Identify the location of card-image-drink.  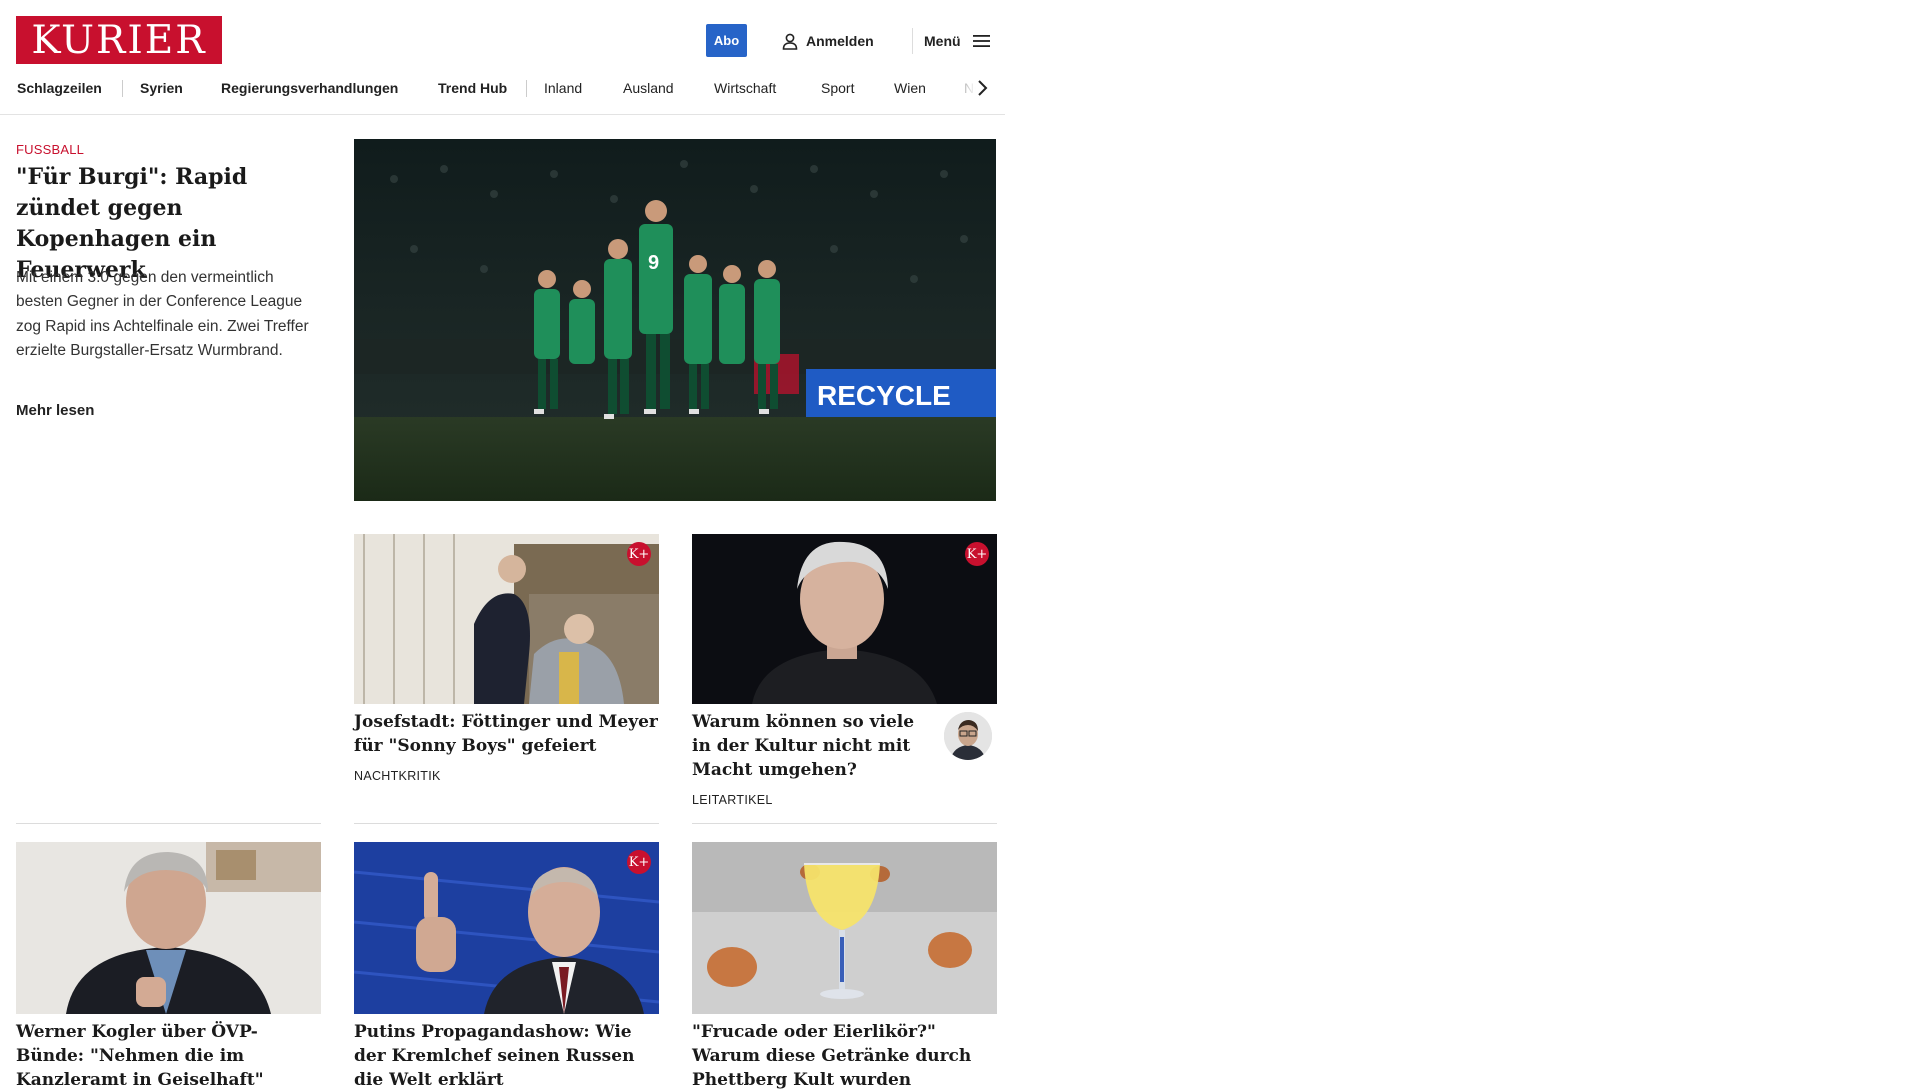
(844, 928).